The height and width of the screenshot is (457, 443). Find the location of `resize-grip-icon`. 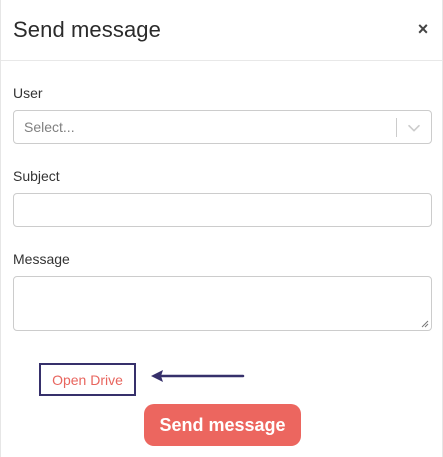

resize-grip-icon is located at coordinates (425, 324).